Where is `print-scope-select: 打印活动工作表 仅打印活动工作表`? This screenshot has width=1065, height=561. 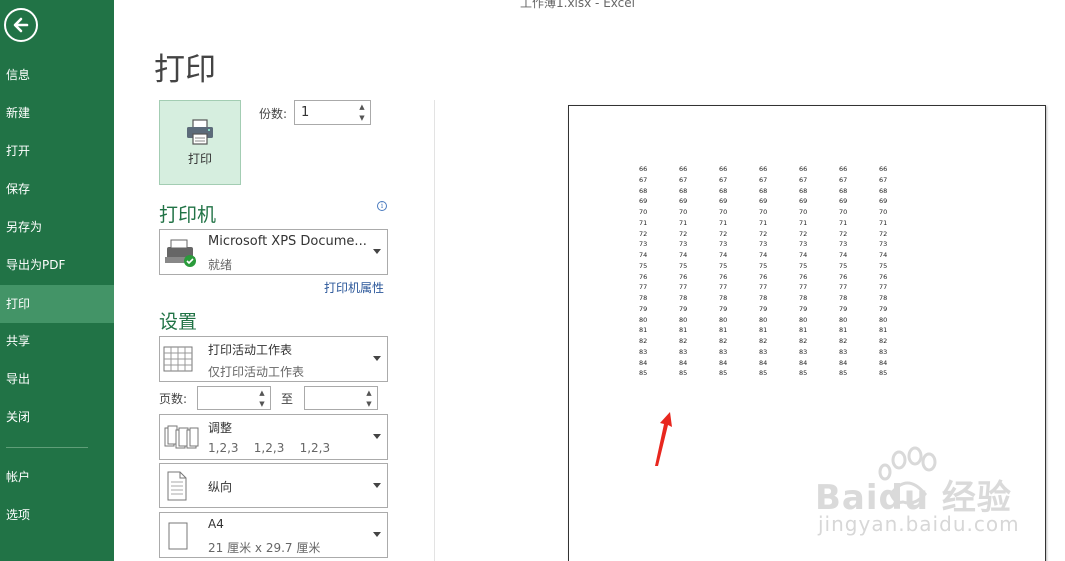 print-scope-select: 打印活动工作表 仅打印活动工作表 is located at coordinates (273, 359).